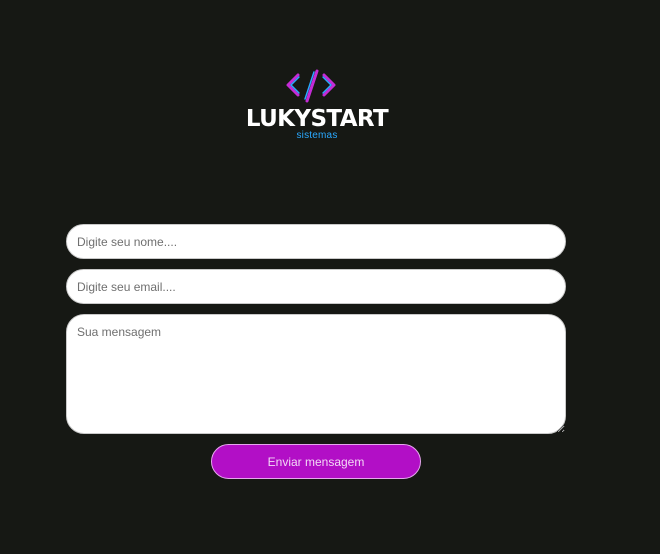 Image resolution: width=660 pixels, height=554 pixels. What do you see at coordinates (316, 241) in the screenshot?
I see `name-input` at bounding box center [316, 241].